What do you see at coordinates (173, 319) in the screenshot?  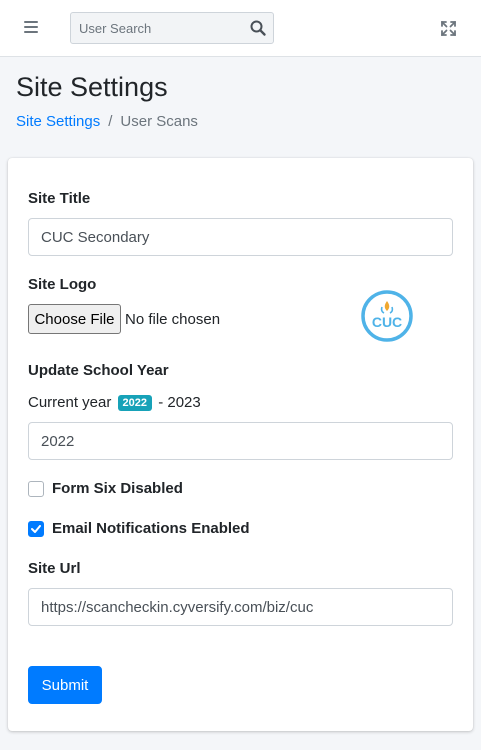 I see `file-status: No file chosen` at bounding box center [173, 319].